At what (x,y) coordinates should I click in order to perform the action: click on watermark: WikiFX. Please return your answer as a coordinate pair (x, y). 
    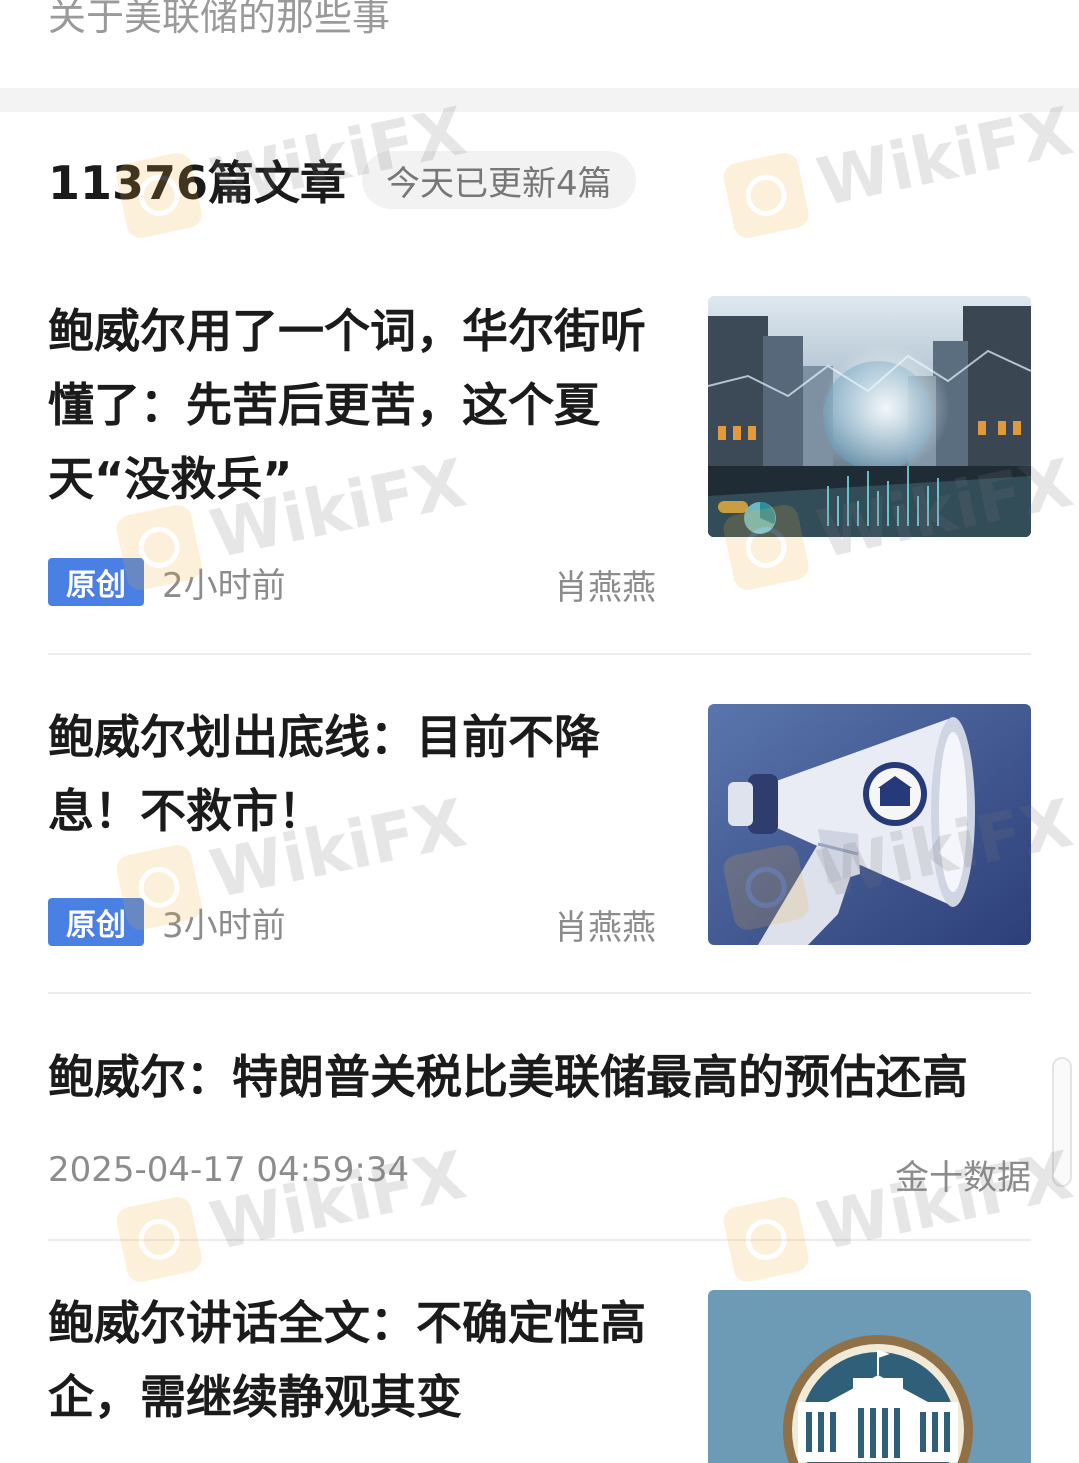
    Looking at the image, I should click on (899, 166).